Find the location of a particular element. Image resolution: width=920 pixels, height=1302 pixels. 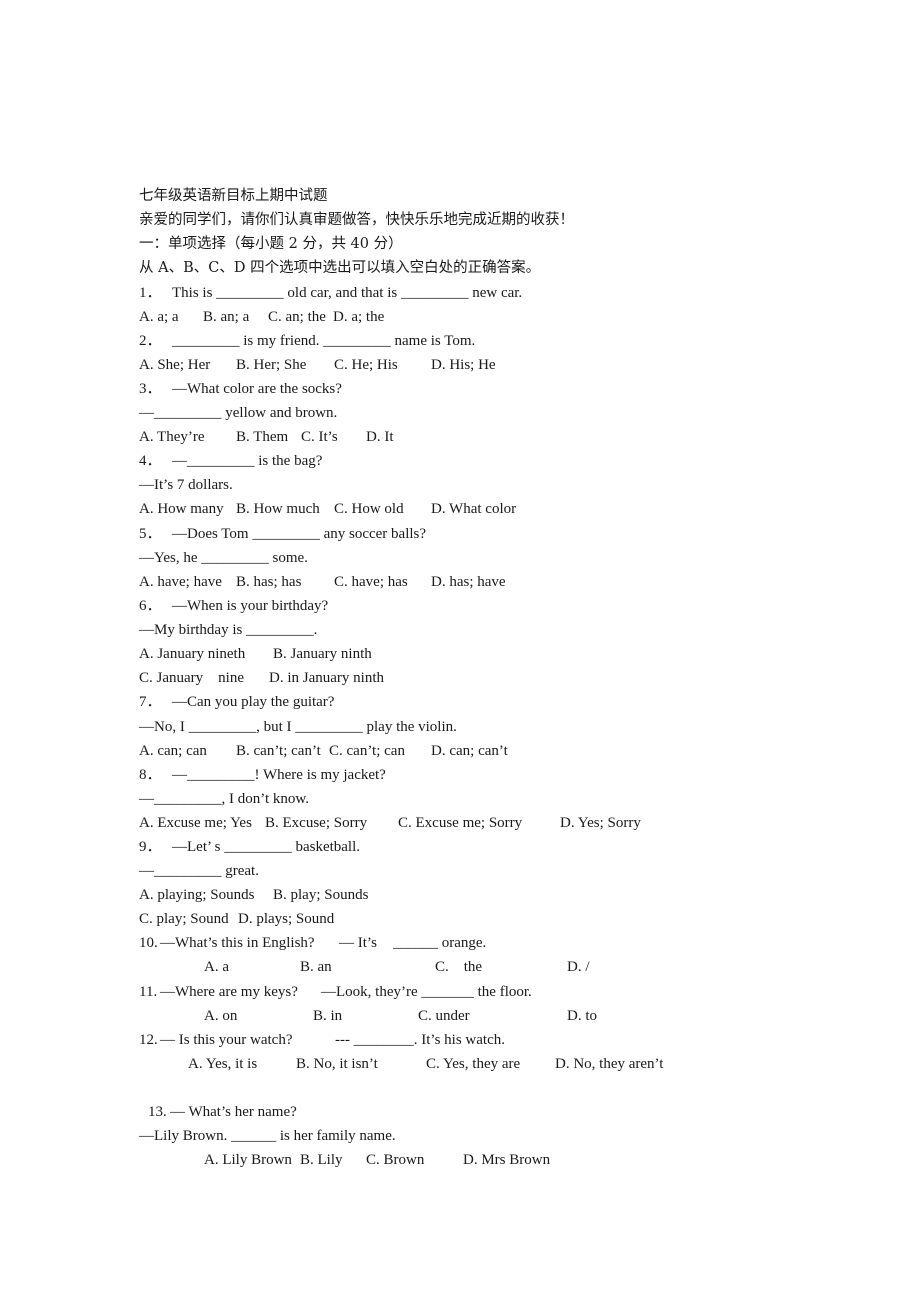

option-c: C. It’s is located at coordinates (319, 437).